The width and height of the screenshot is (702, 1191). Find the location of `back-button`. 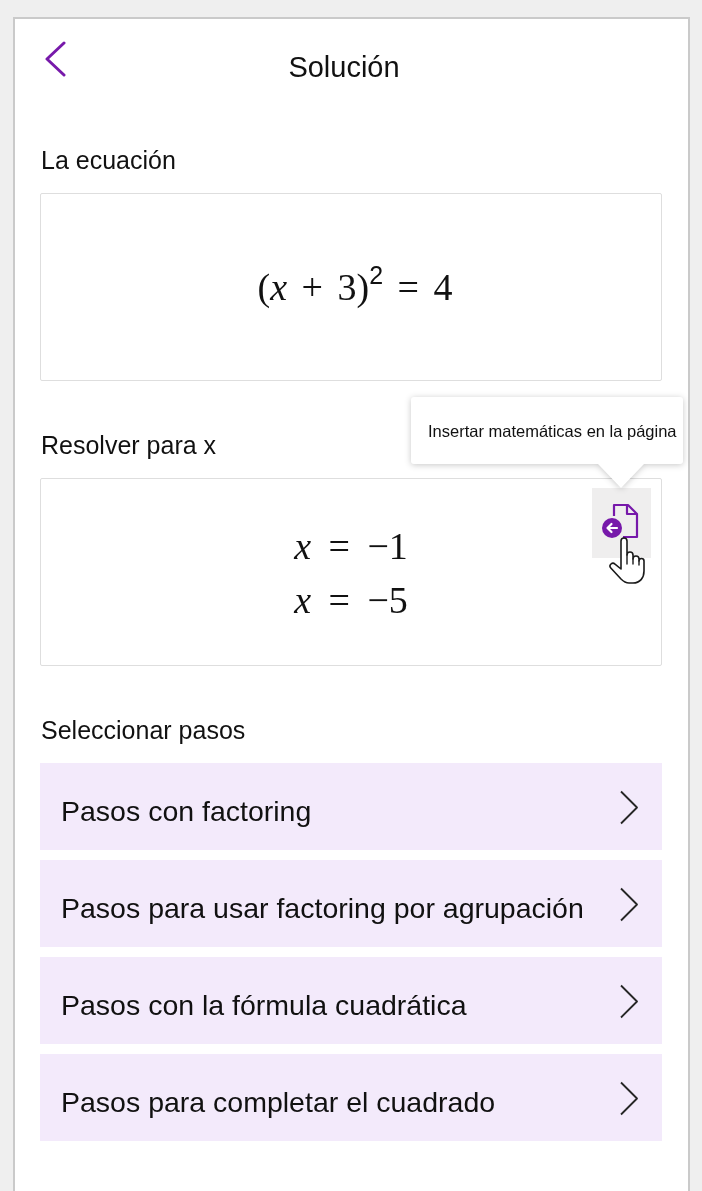

back-button is located at coordinates (55, 59).